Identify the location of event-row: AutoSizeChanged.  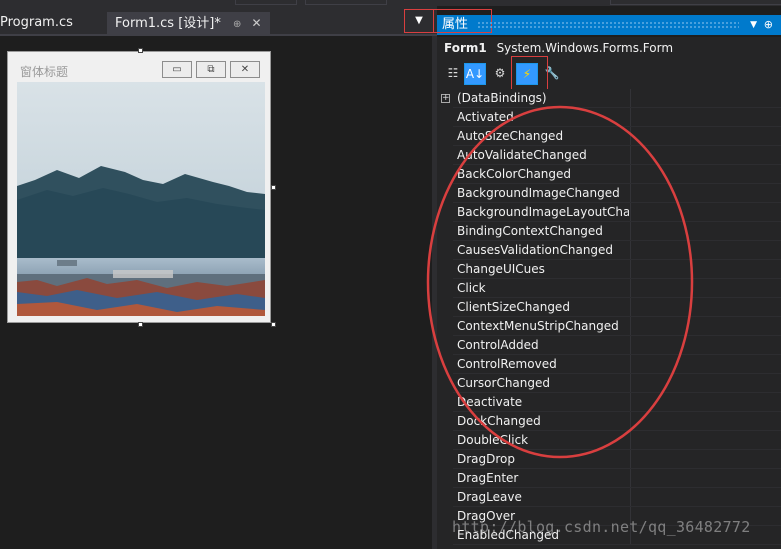
(609, 136).